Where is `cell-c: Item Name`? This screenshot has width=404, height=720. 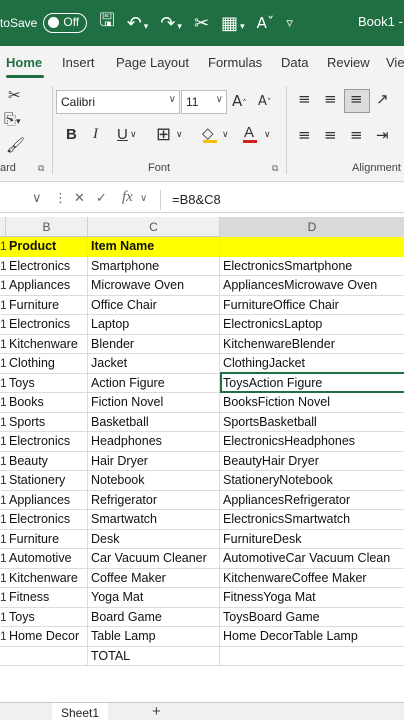 cell-c: Item Name is located at coordinates (154, 247).